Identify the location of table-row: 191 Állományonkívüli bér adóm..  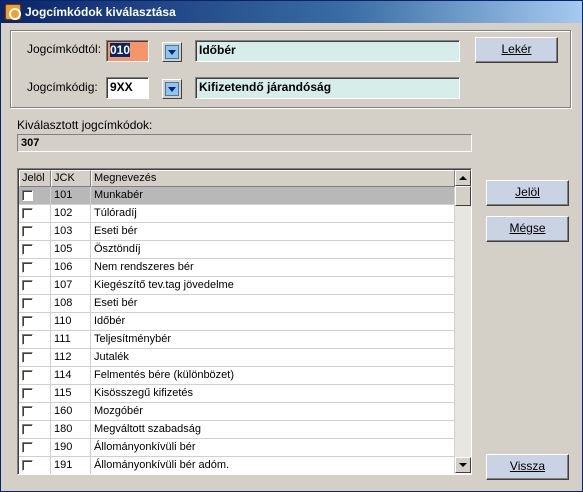
(237, 465).